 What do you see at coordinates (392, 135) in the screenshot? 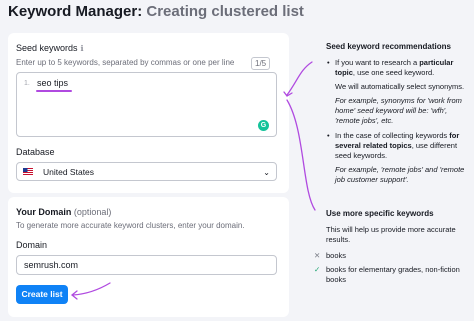
I see `rec2-text: In the case of collecting keywords` at bounding box center [392, 135].